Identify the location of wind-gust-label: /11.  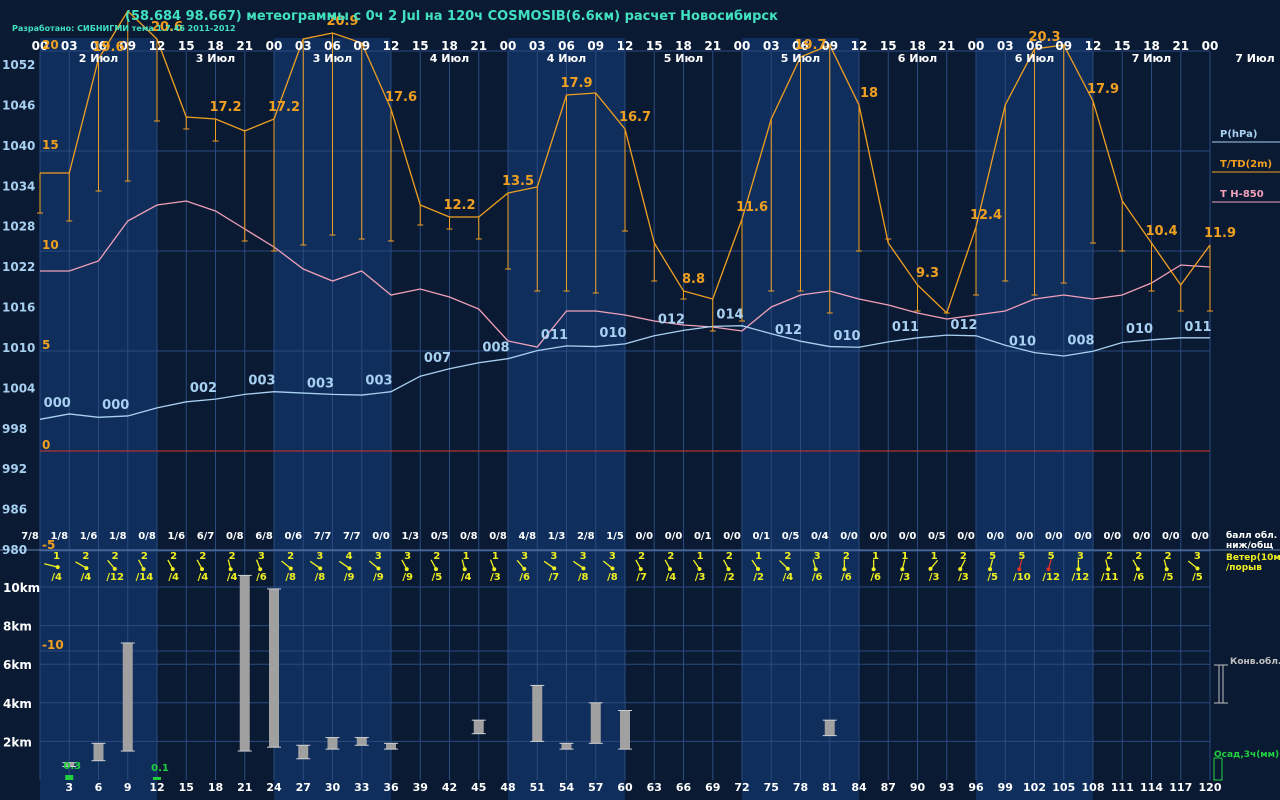
(1110, 577).